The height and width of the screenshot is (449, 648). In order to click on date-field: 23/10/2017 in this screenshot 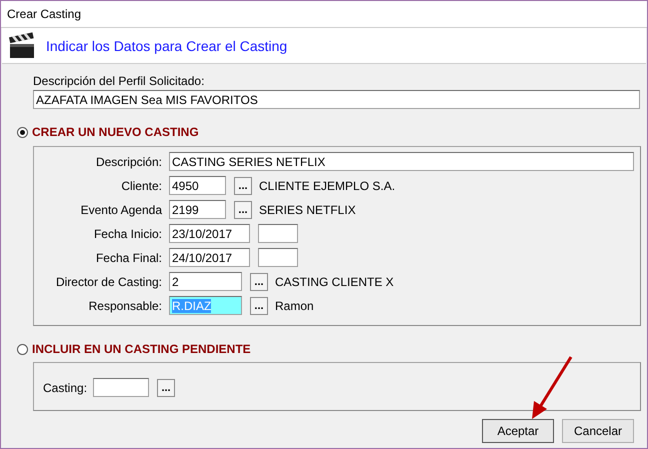, I will do `click(209, 233)`.